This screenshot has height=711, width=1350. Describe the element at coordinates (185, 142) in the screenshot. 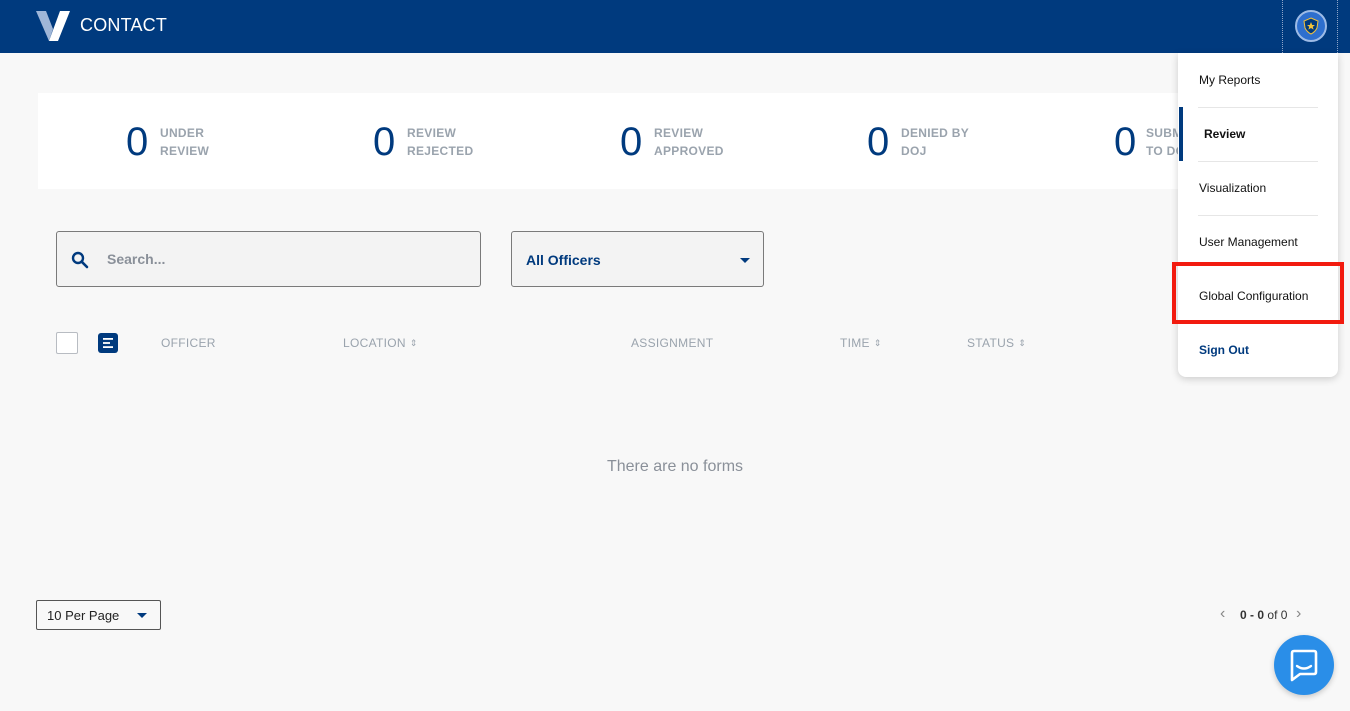

I see `stat-label: UNDER REVIEW` at that location.